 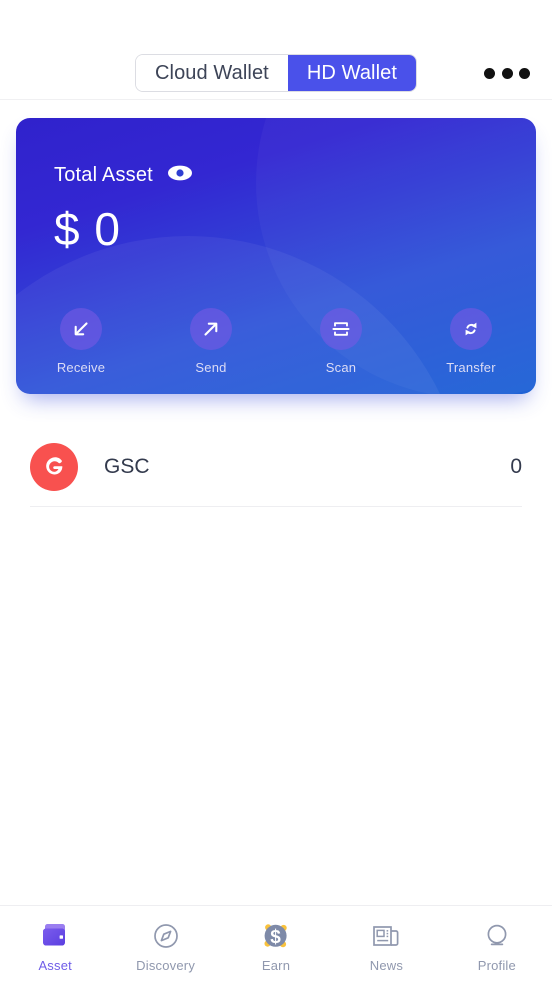 I want to click on total-asset-header: Total Asset, so click(x=123, y=175).